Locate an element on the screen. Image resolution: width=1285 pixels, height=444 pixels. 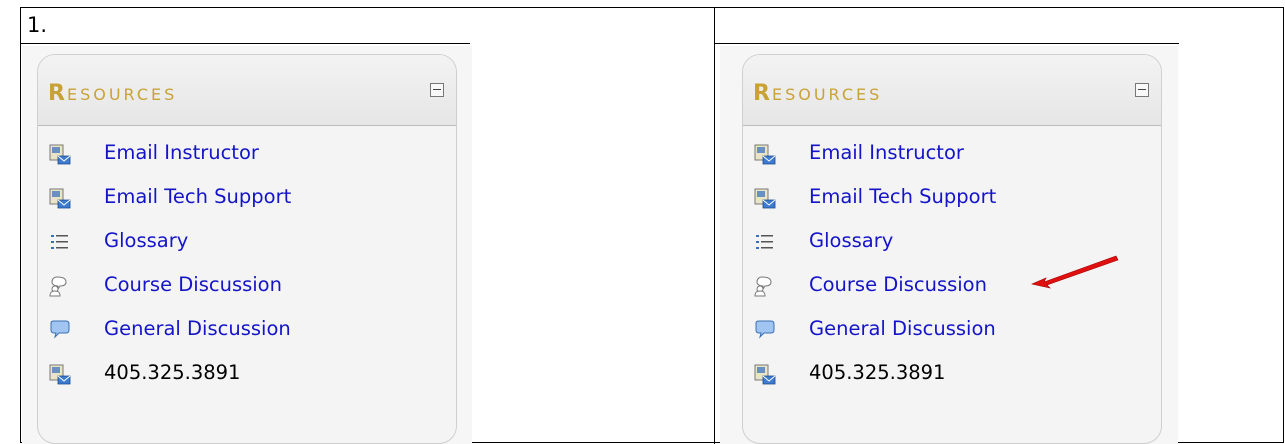
resource-course-discussion: Course Discussion is located at coordinates (247, 293).